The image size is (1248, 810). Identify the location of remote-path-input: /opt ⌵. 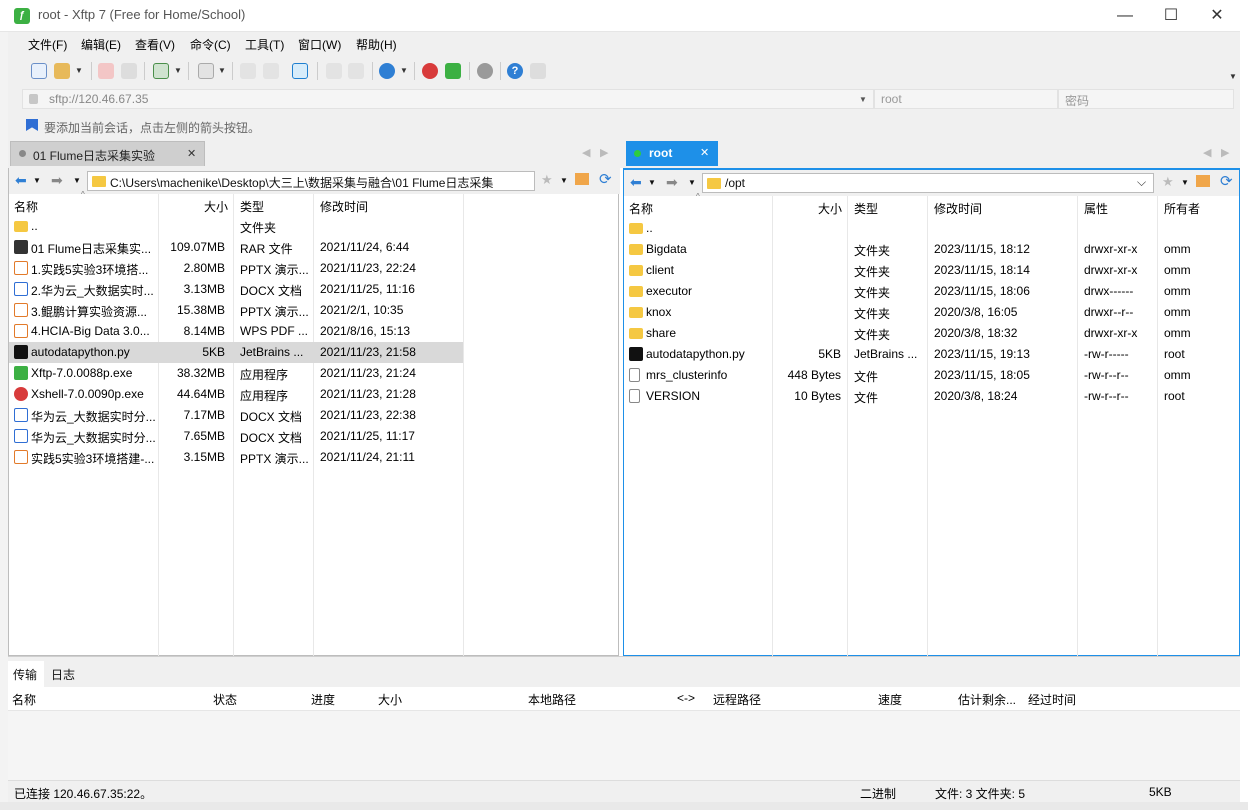
(928, 183).